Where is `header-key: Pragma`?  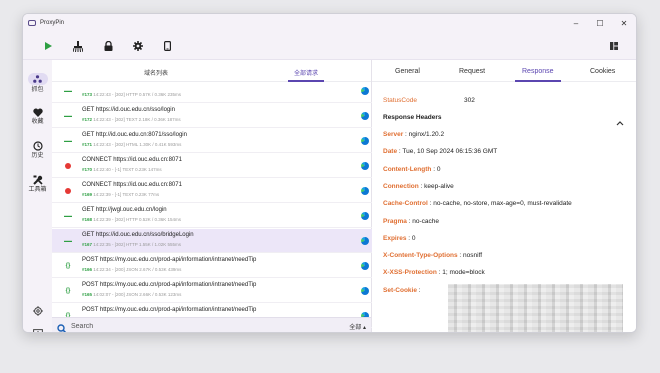
header-key: Pragma is located at coordinates (395, 221).